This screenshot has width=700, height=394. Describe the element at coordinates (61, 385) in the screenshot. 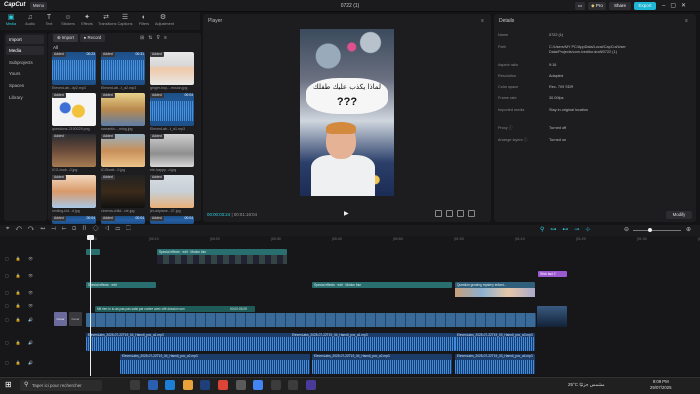

I see `taskbar-search: Taper ici pour rechercher` at that location.